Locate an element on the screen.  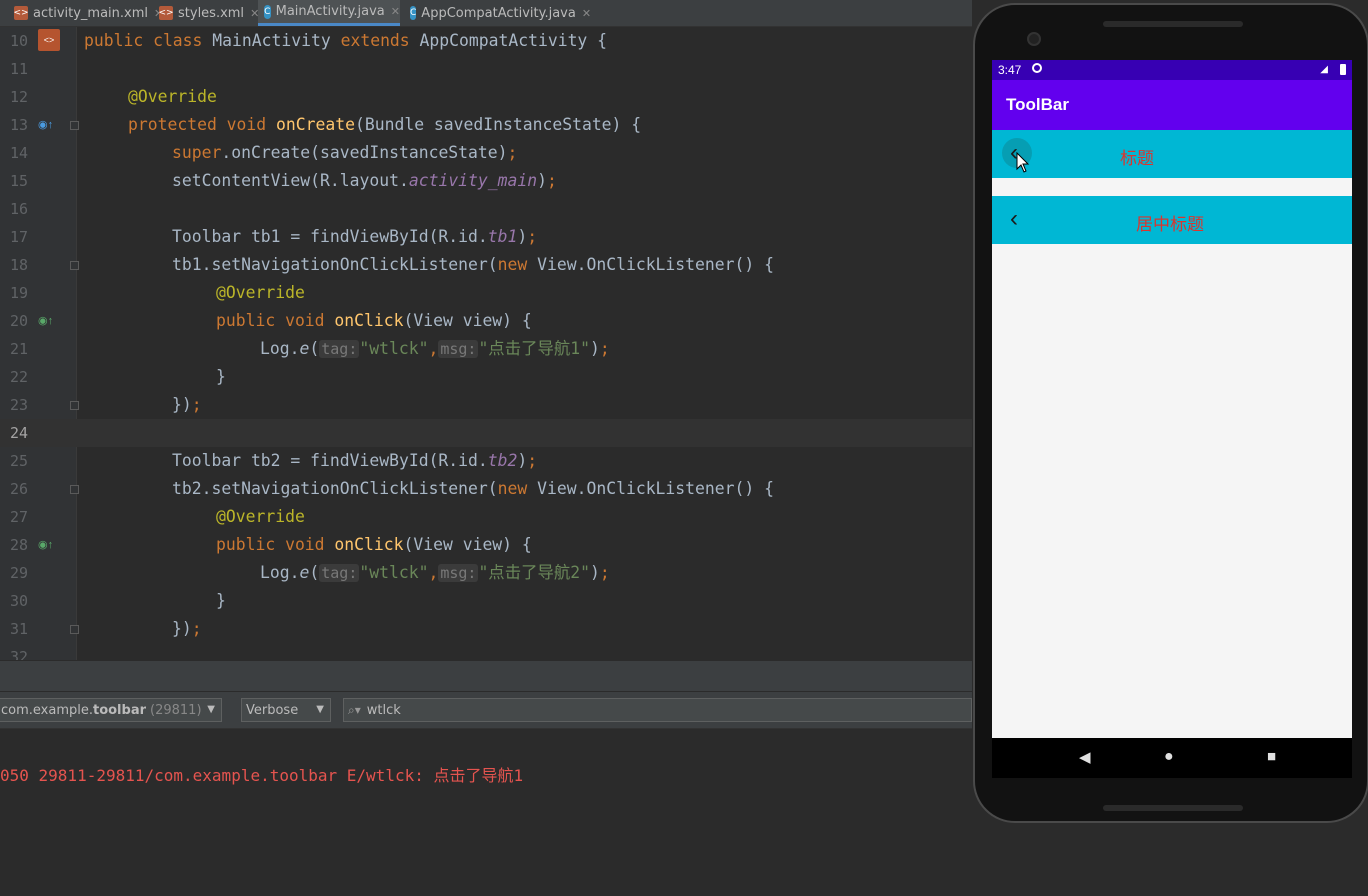
tab-styles-xml: <> styles.xml ✕ is located at coordinates (206, 13).